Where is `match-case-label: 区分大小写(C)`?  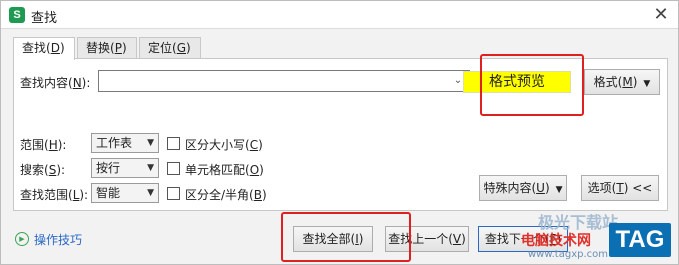 match-case-label: 区分大小写(C) is located at coordinates (224, 145).